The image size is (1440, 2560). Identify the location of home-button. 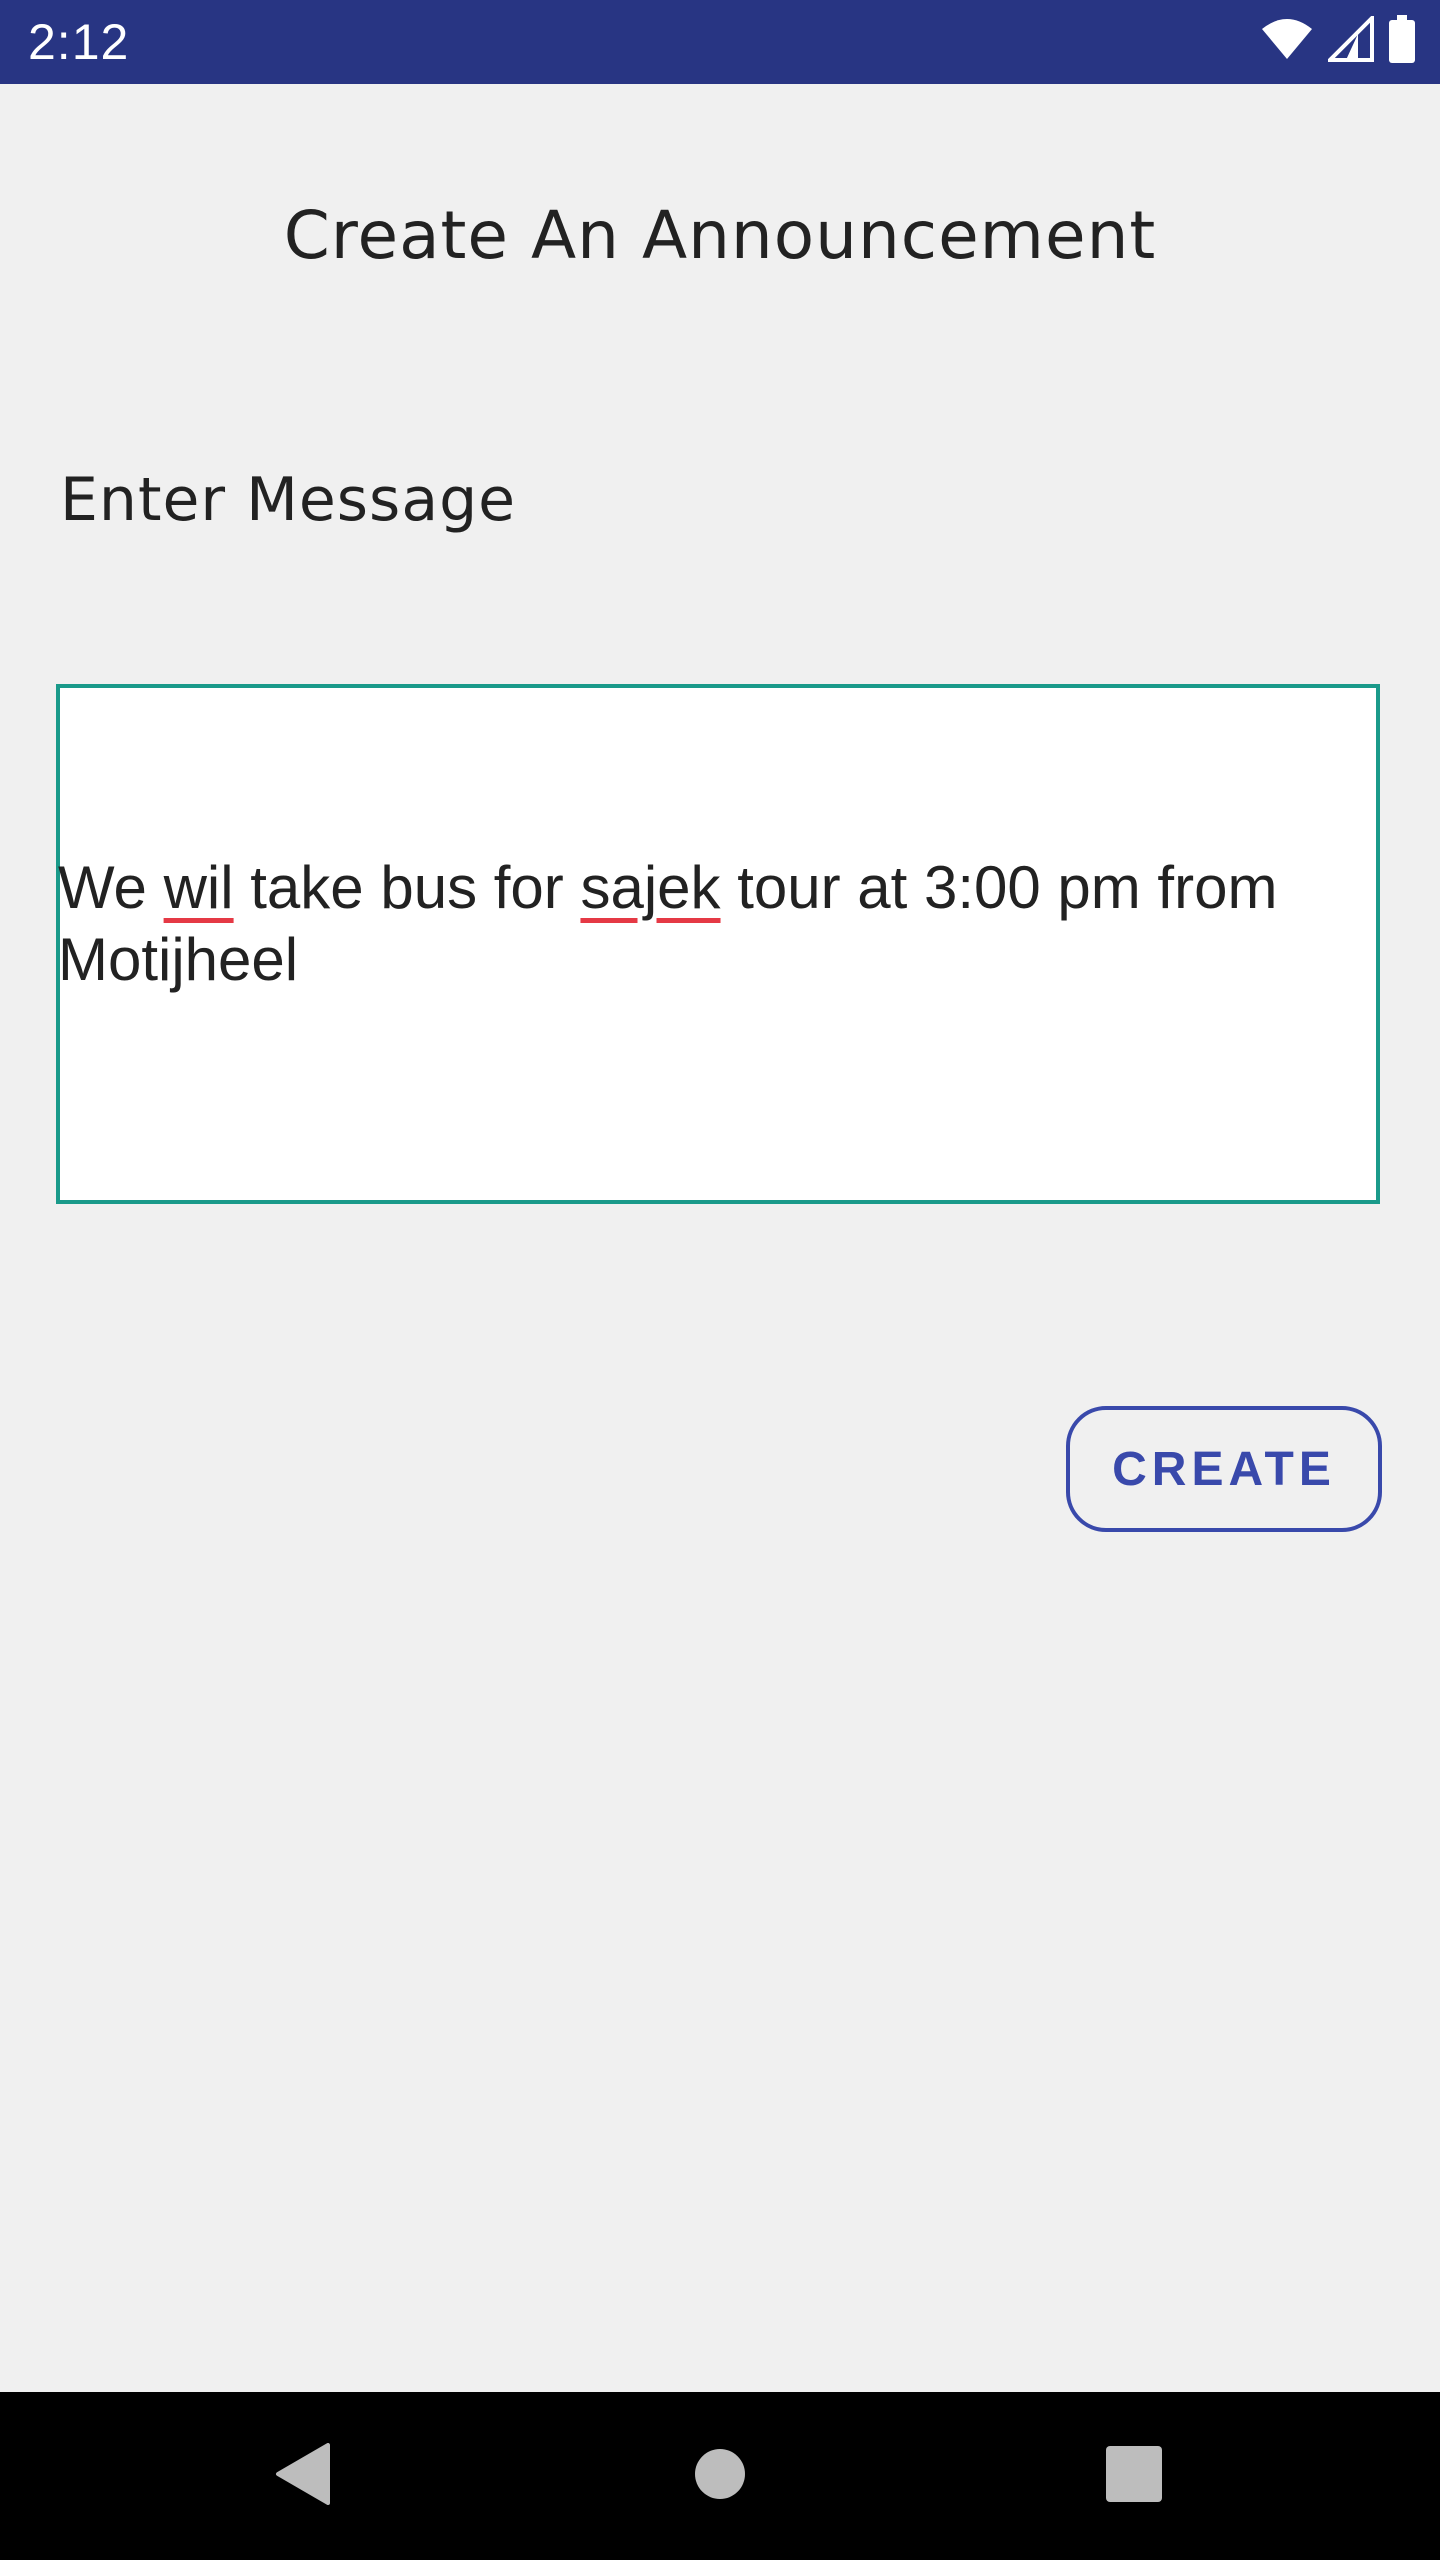
(720, 2476).